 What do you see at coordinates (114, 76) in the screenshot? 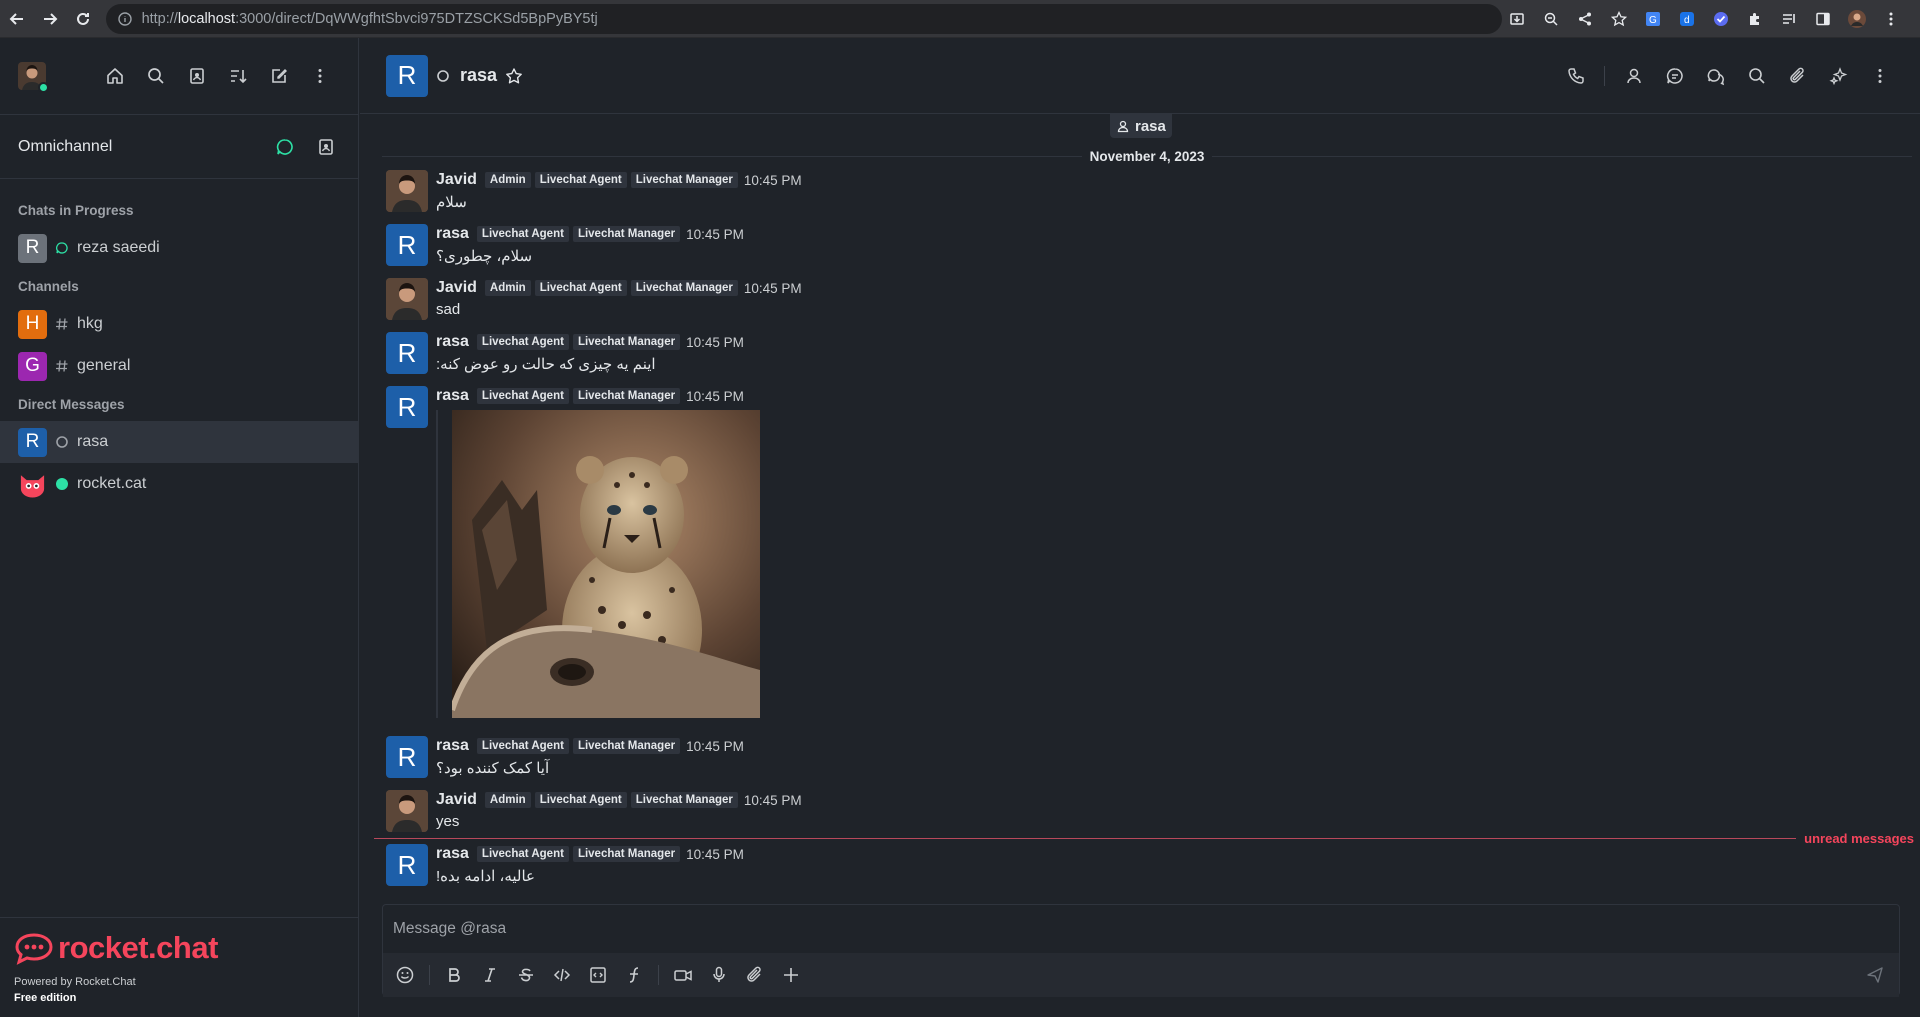
I see `home-icon` at bounding box center [114, 76].